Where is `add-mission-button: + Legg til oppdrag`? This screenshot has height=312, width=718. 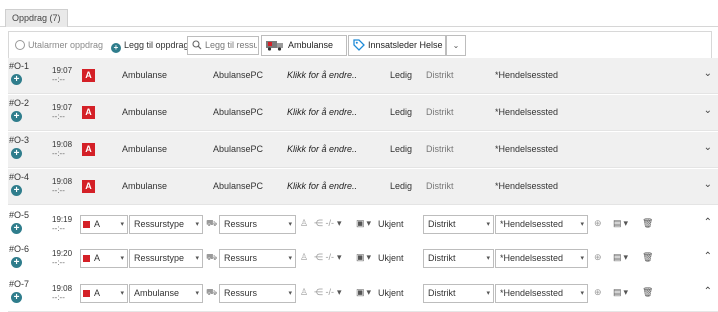 add-mission-button: + Legg til oppdrag is located at coordinates (150, 45).